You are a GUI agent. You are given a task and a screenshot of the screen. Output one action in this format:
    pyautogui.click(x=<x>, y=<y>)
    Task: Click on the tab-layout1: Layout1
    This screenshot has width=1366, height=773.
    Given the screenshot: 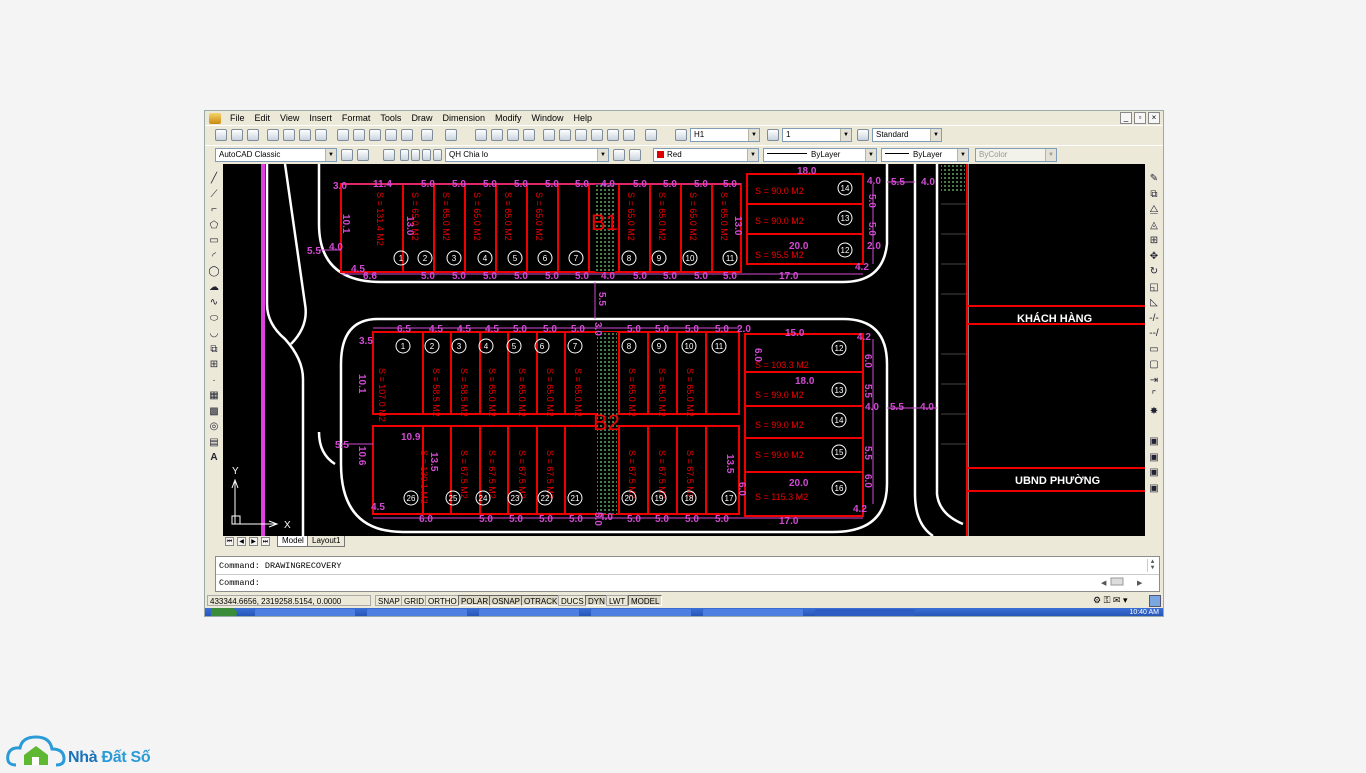 What is the action you would take?
    pyautogui.click(x=326, y=541)
    